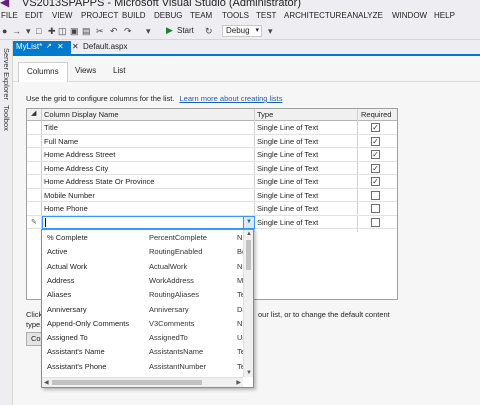 The height and width of the screenshot is (405, 480). What do you see at coordinates (46, 382) in the screenshot?
I see `scroll-left-icon: ◀` at bounding box center [46, 382].